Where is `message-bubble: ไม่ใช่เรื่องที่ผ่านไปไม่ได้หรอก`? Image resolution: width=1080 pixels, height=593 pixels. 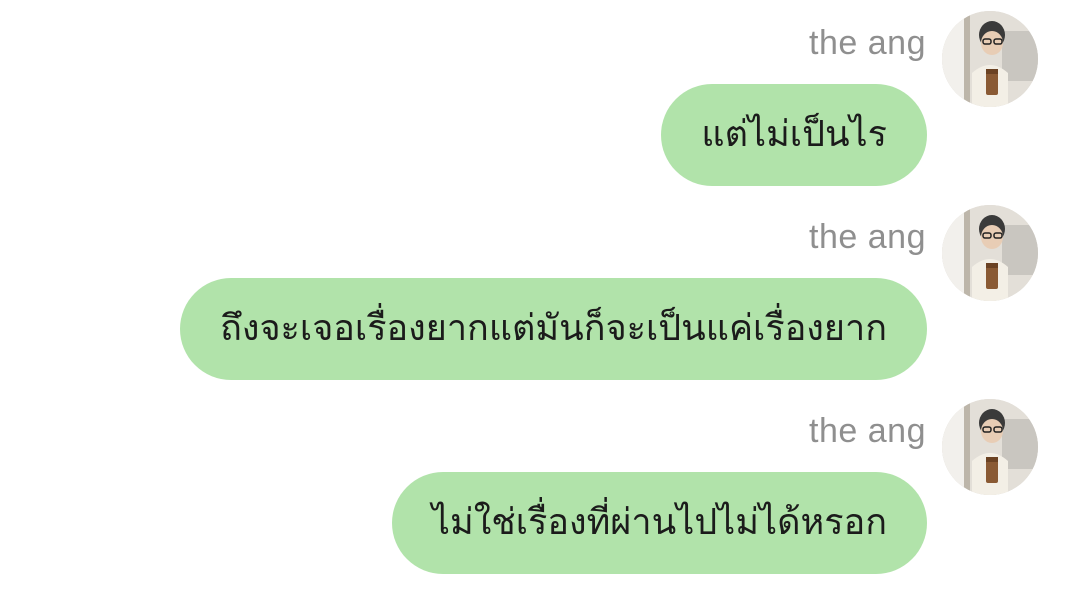
message-bubble: ไม่ใช่เรื่องที่ผ่านไปไม่ได้หรอก is located at coordinates (659, 523).